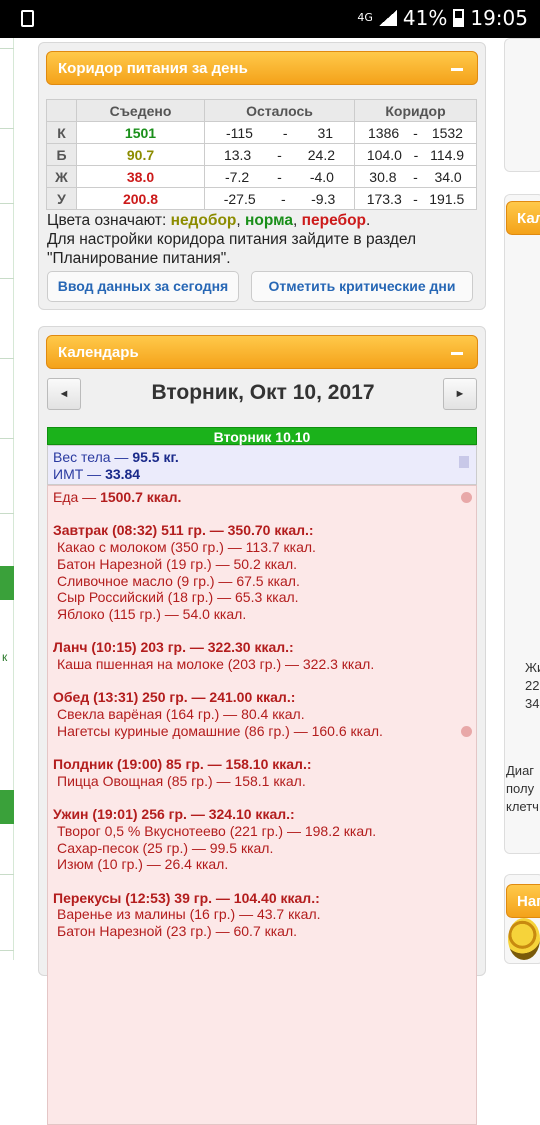 The image size is (540, 1125). I want to click on meal-title: Полдник (19:00) 85 гр. — 158.10 ккал.:, so click(264, 764).